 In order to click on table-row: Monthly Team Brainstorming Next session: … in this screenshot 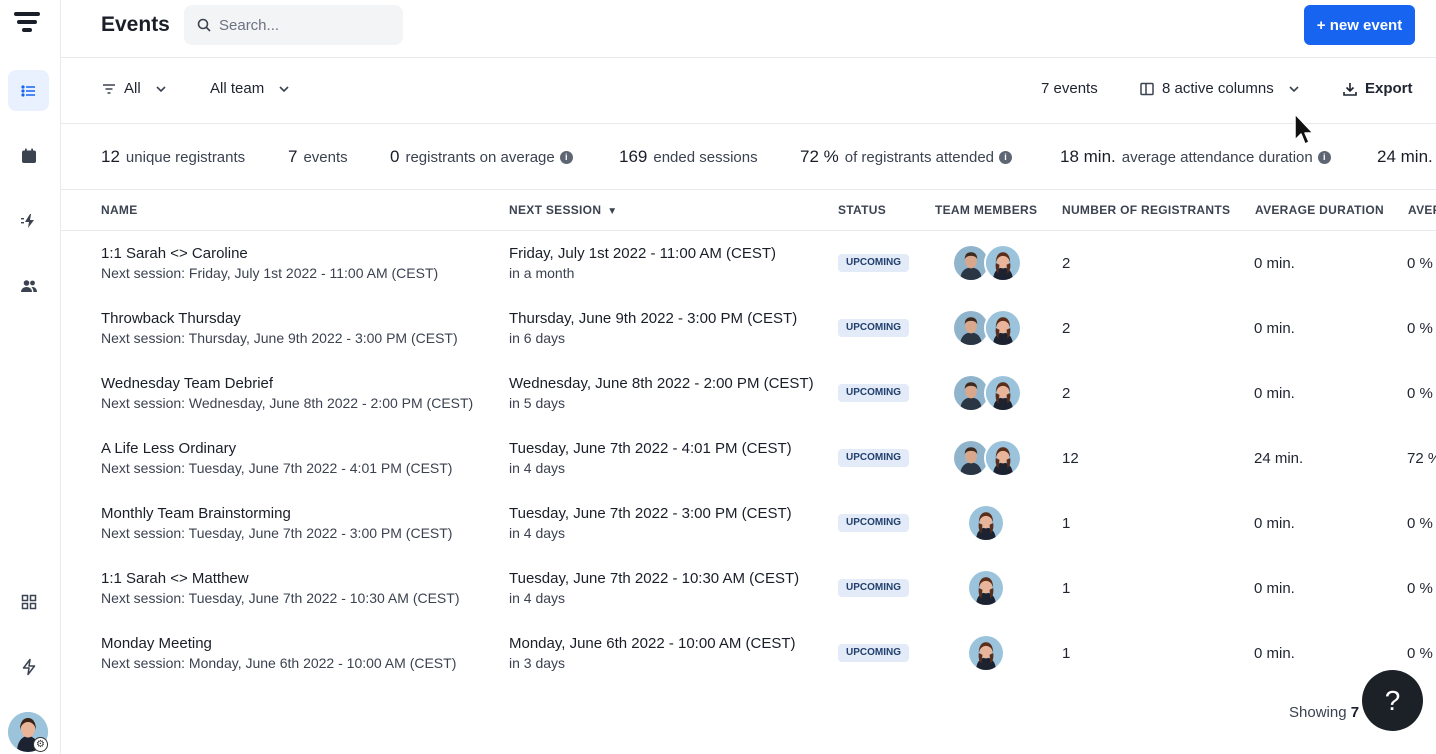, I will do `click(748, 523)`.